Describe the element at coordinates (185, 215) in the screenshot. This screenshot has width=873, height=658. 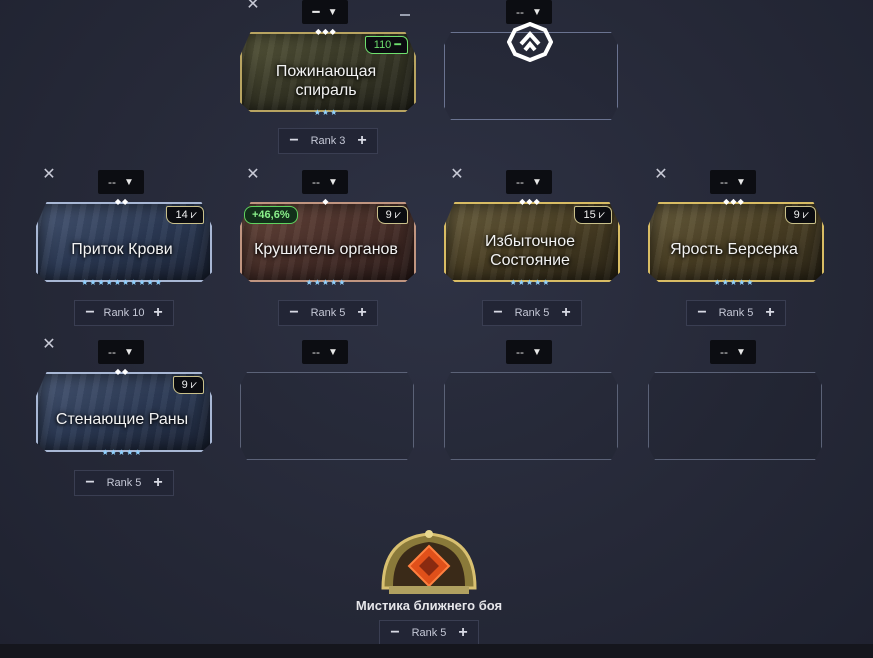
I see `mod-drain-badge: 14 ⩗` at that location.